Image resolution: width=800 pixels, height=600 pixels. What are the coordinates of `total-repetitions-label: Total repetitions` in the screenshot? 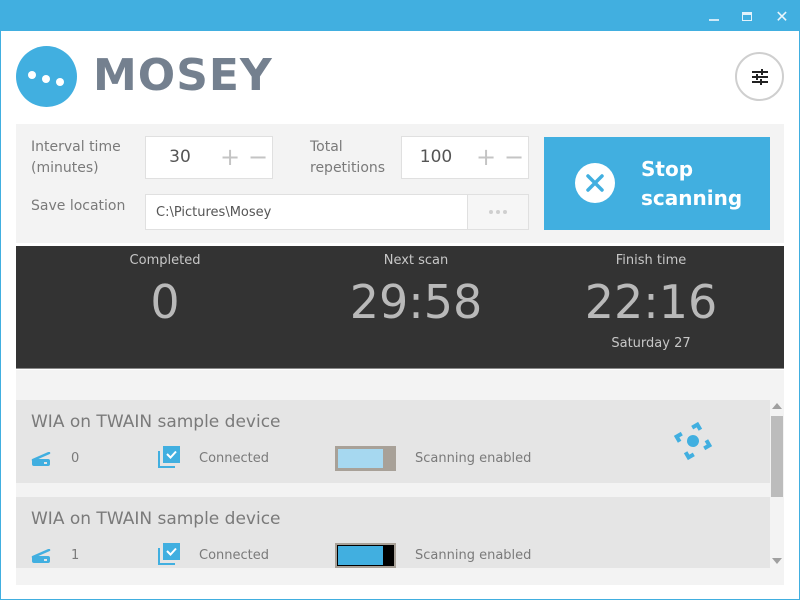 It's located at (348, 157).